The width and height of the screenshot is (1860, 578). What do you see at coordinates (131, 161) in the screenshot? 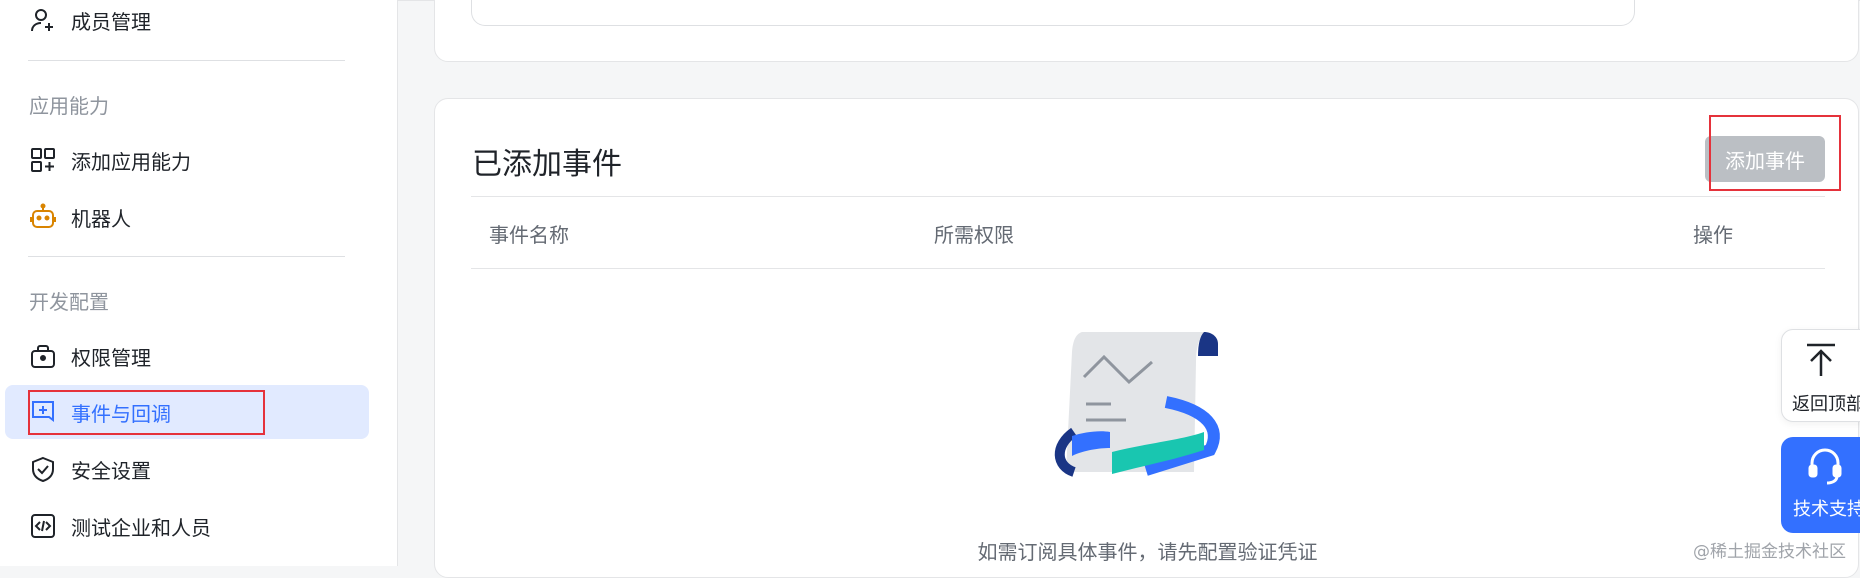
I see `sidebar-item-label: 添加应用能力` at bounding box center [131, 161].